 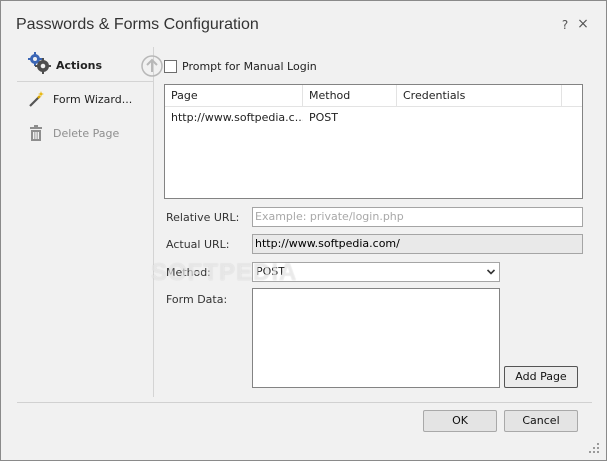 What do you see at coordinates (234, 96) in the screenshot?
I see `column-header-page: Page` at bounding box center [234, 96].